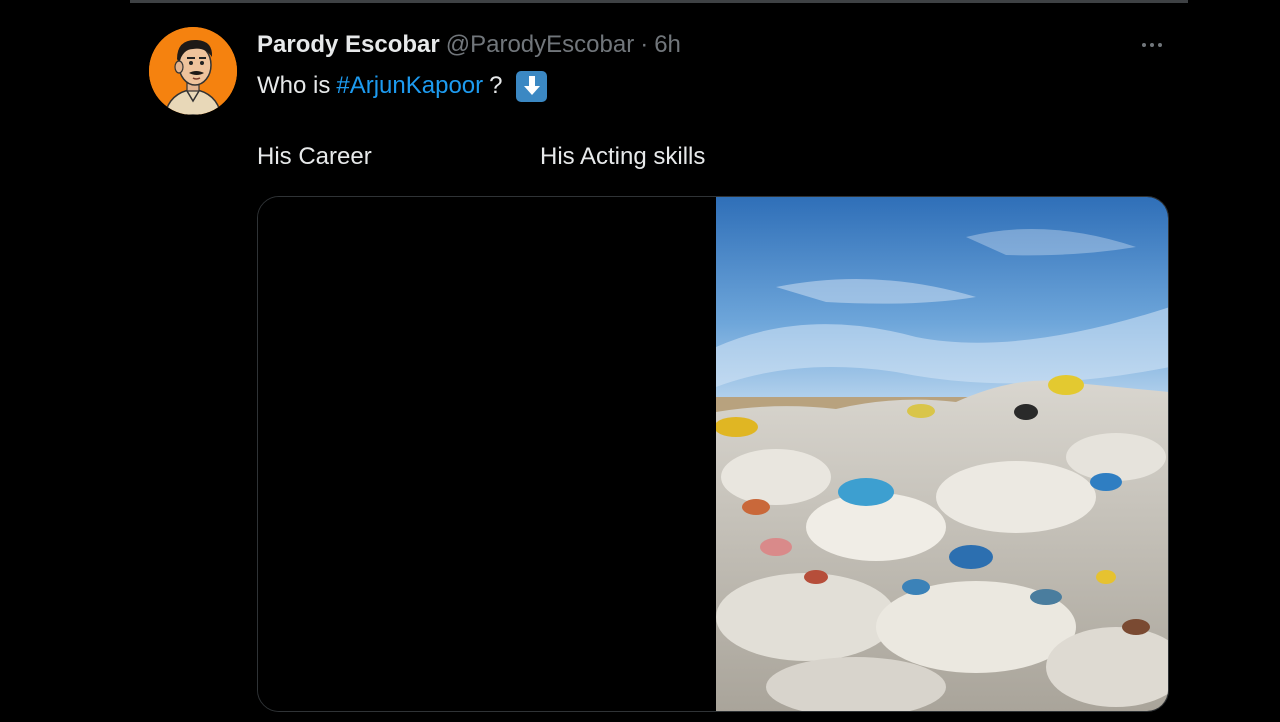 The image size is (1280, 722). Describe the element at coordinates (348, 45) in the screenshot. I see `display-name: Parody Escobar` at that location.